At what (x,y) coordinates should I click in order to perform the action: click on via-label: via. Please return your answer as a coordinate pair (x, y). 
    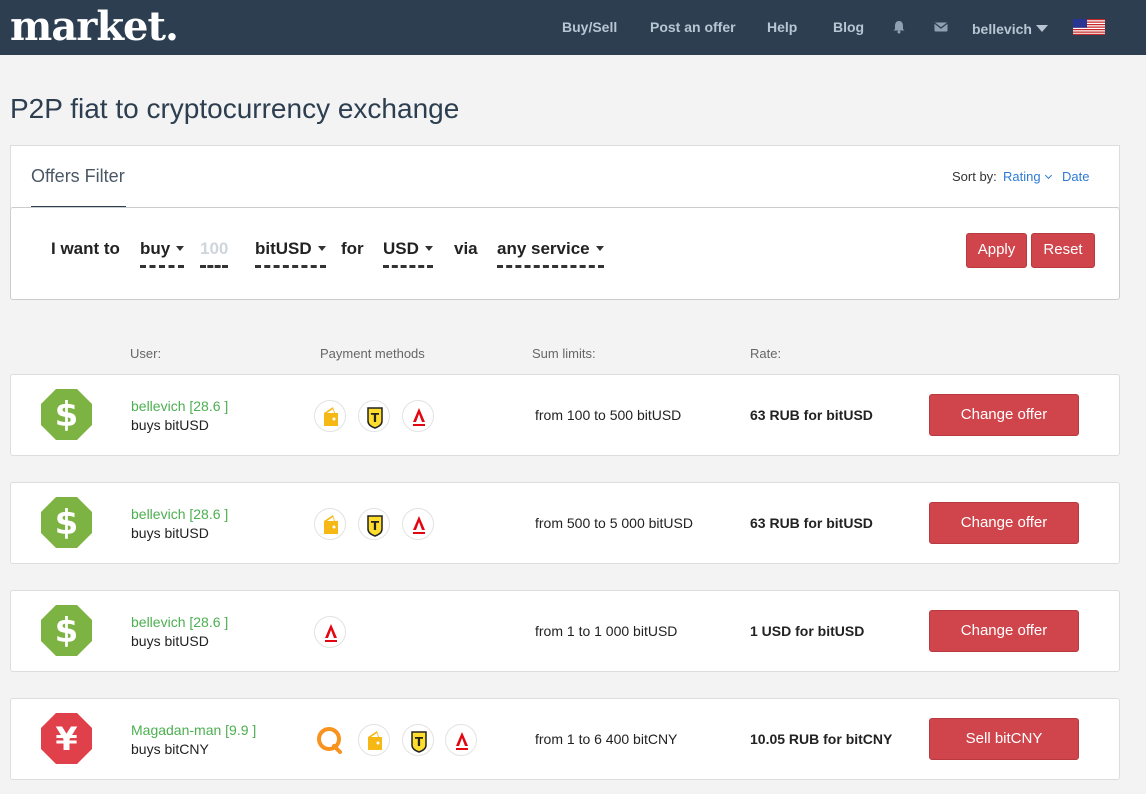
    Looking at the image, I should click on (466, 248).